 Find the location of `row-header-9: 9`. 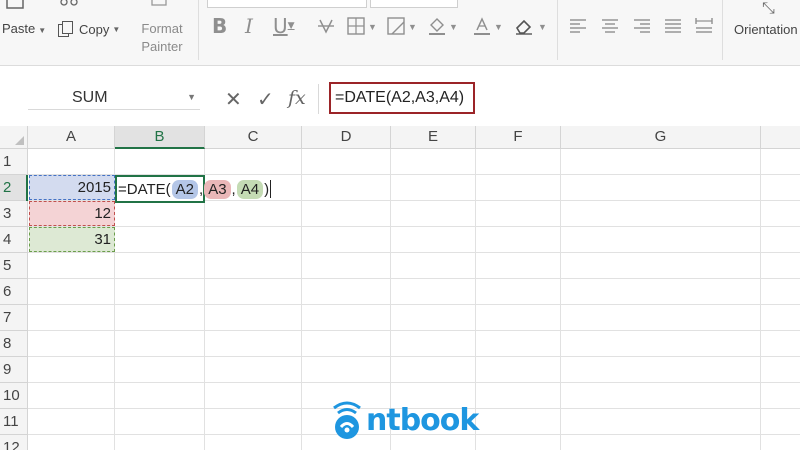

row-header-9: 9 is located at coordinates (14, 370).